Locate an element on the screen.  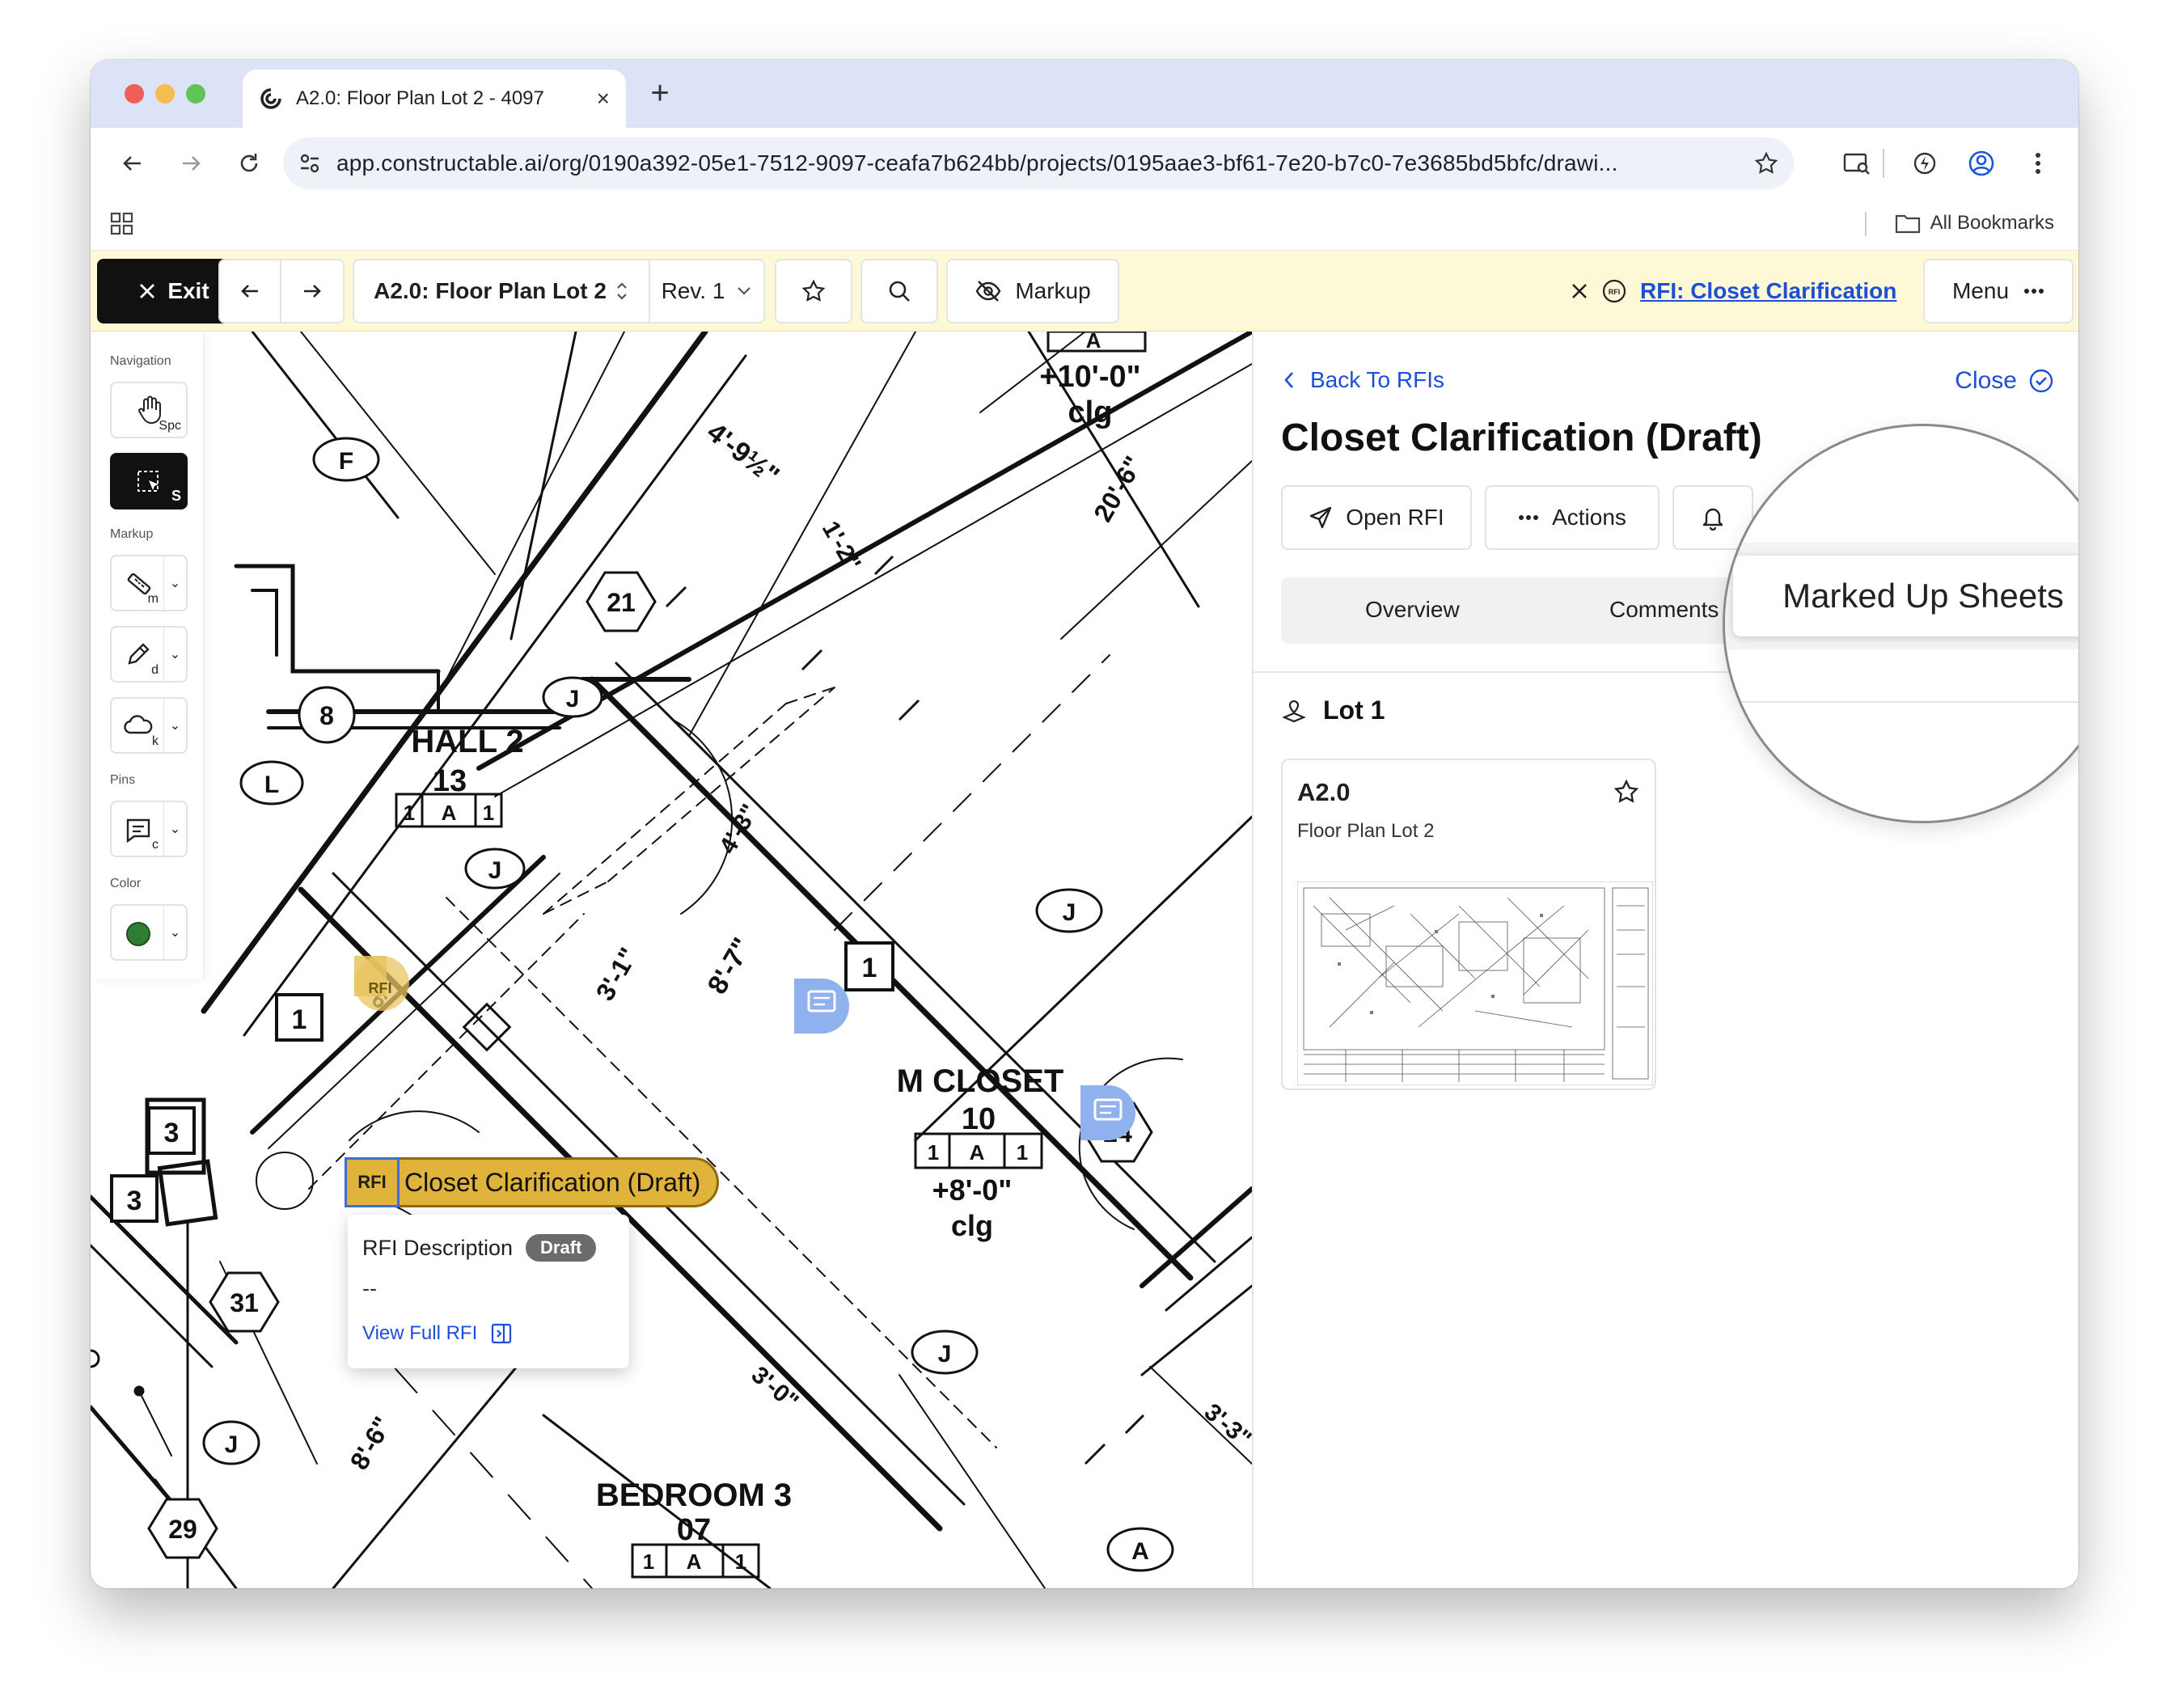
status-badge: Draft is located at coordinates (561, 1248).